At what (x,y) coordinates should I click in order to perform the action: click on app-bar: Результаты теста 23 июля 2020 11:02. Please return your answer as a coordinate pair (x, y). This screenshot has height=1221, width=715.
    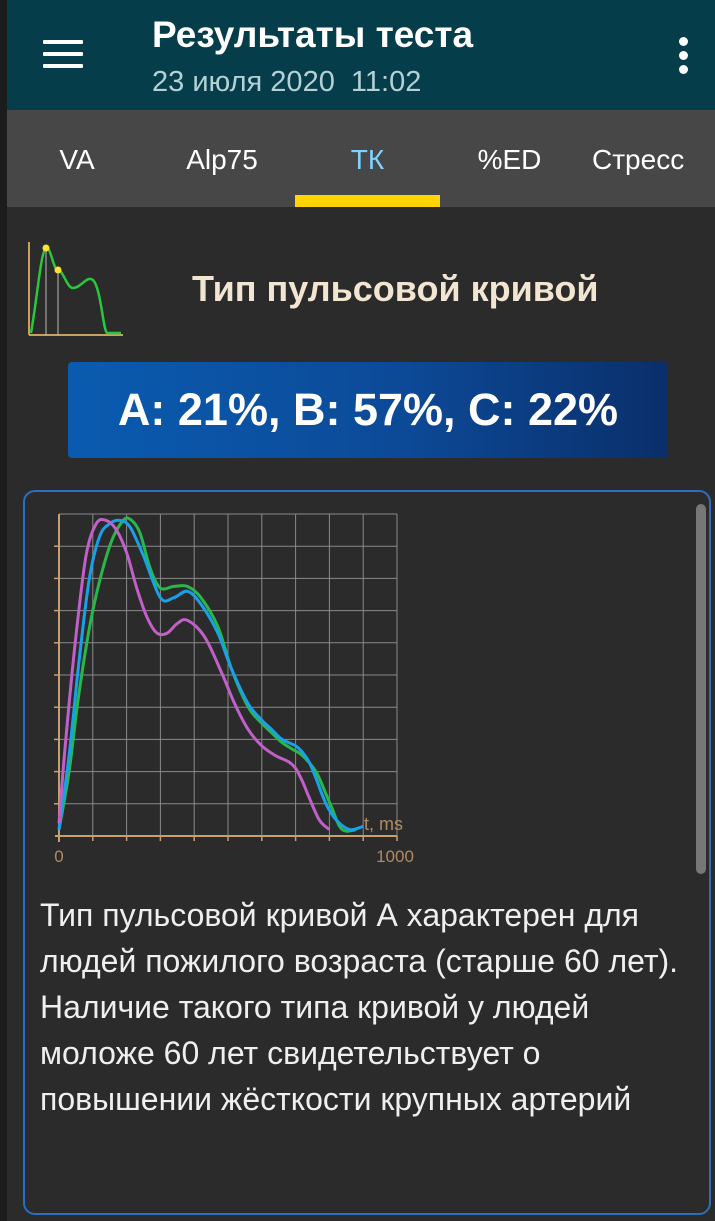
    Looking at the image, I should click on (361, 55).